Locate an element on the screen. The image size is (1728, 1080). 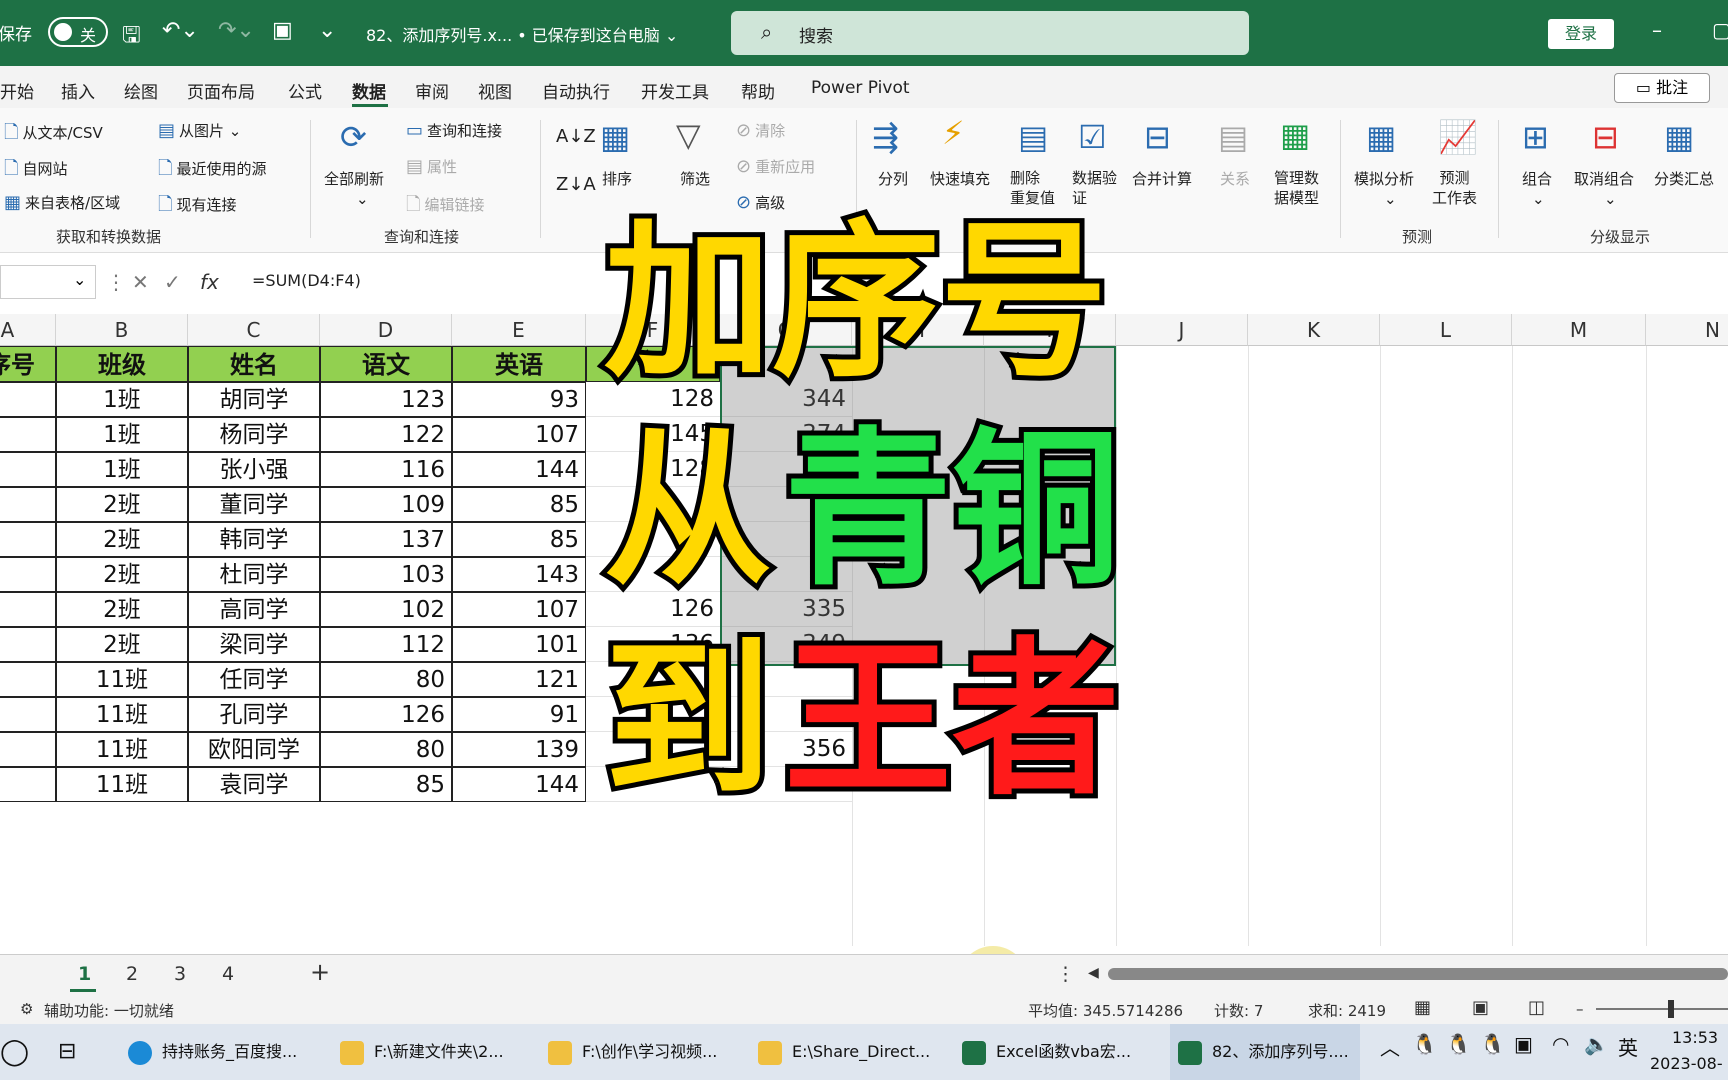
cancel-icon: ✕ is located at coordinates (140, 282).